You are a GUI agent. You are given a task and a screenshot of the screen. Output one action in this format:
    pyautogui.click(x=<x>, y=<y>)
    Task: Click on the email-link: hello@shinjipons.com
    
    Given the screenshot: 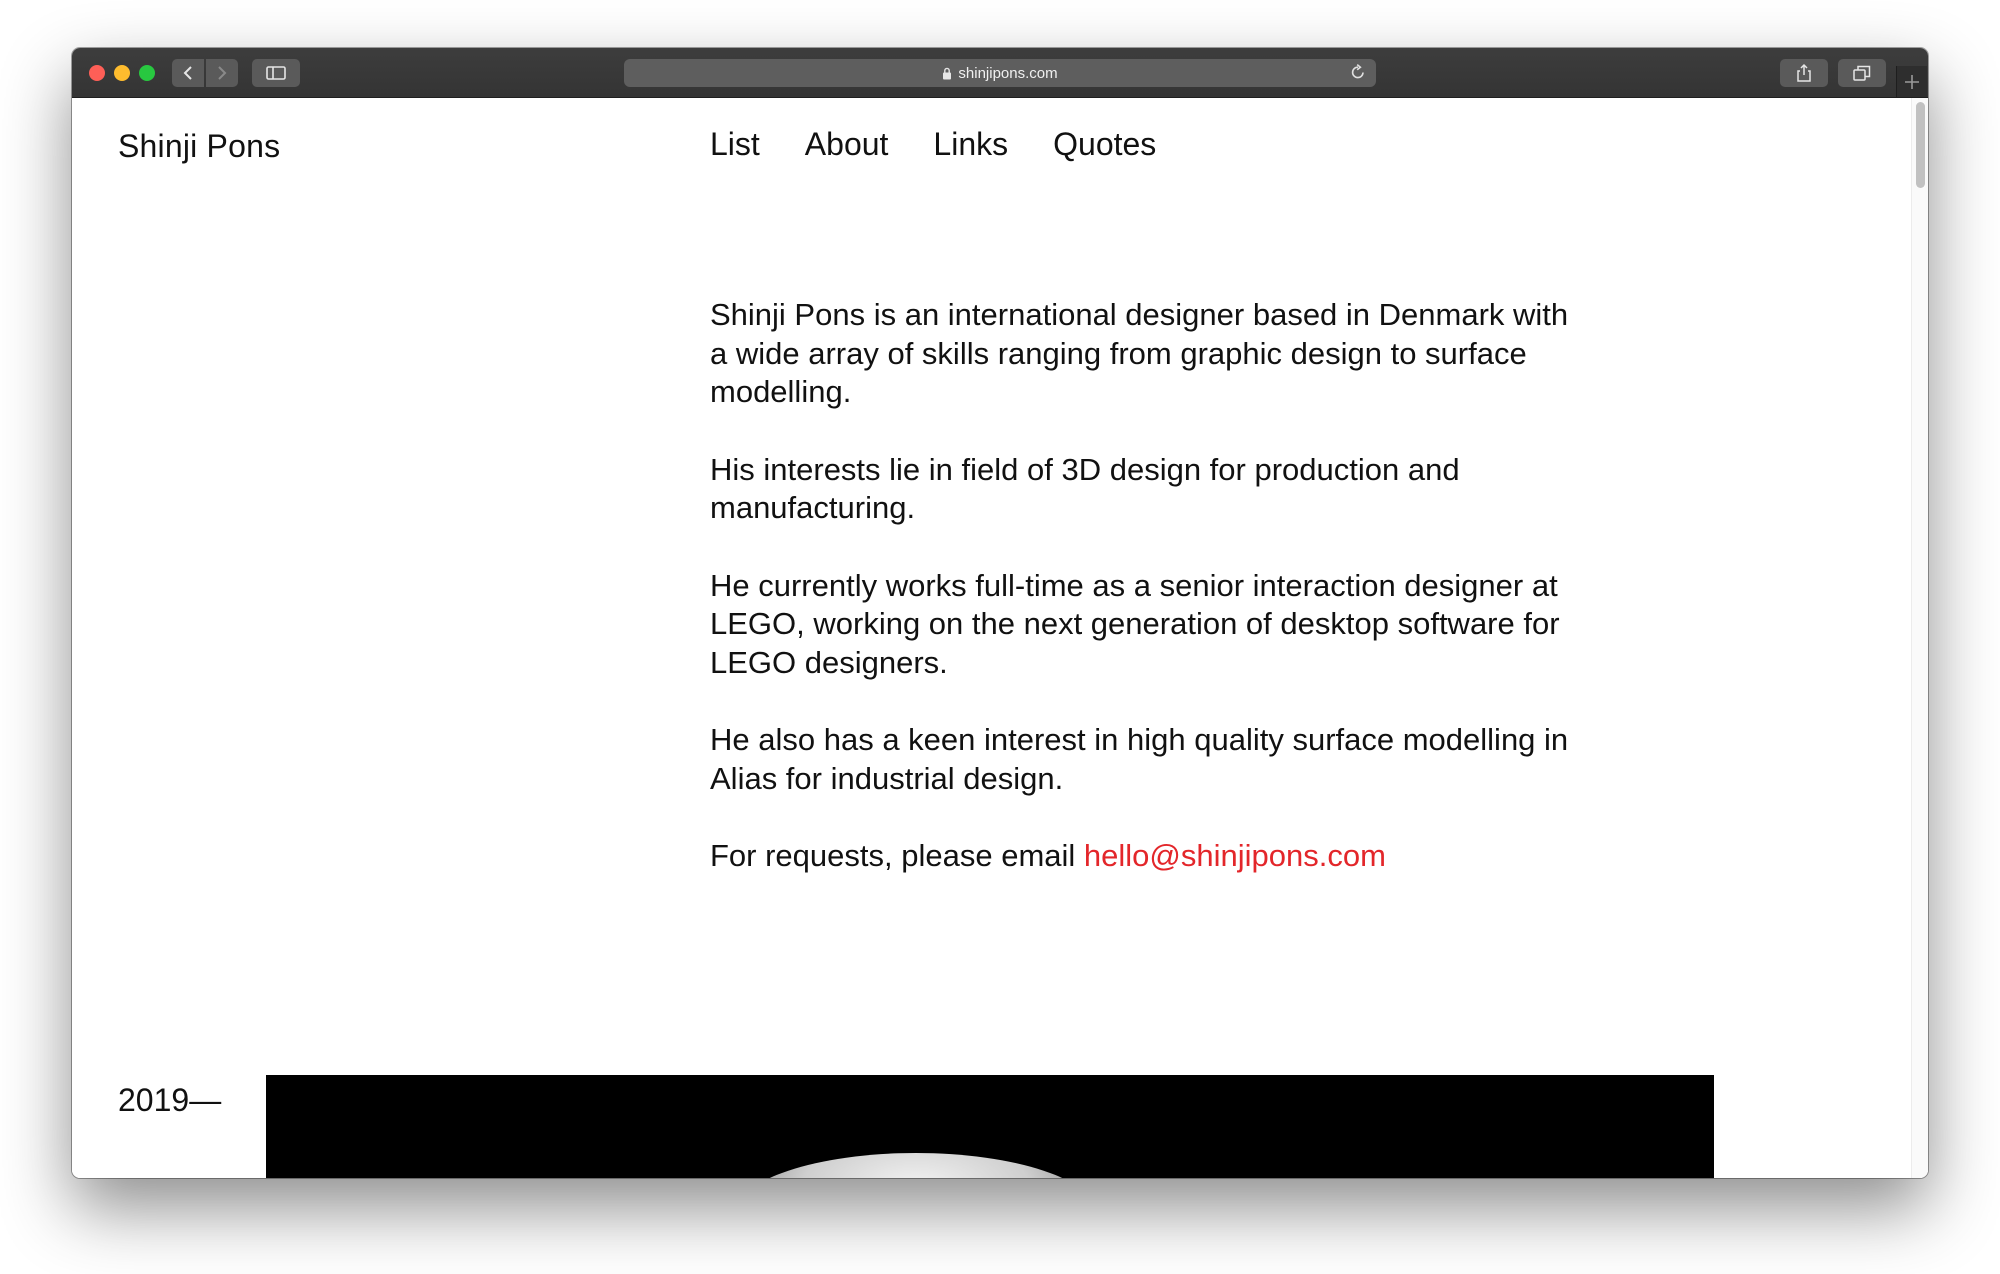 What is the action you would take?
    pyautogui.click(x=1235, y=855)
    